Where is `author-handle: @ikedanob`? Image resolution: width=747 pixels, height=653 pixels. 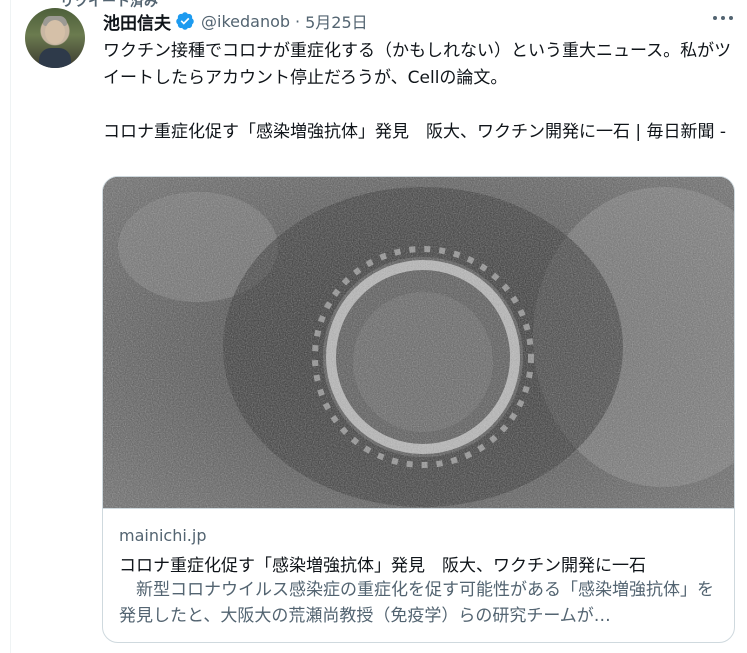 author-handle: @ikedanob is located at coordinates (245, 21).